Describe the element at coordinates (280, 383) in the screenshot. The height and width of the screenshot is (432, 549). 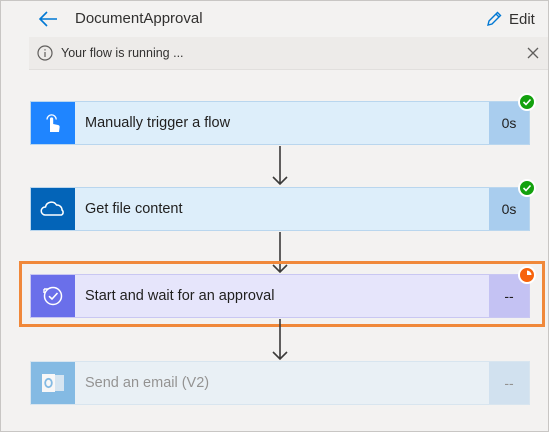
I see `step-card-send-email: Send an email (V2) --` at that location.